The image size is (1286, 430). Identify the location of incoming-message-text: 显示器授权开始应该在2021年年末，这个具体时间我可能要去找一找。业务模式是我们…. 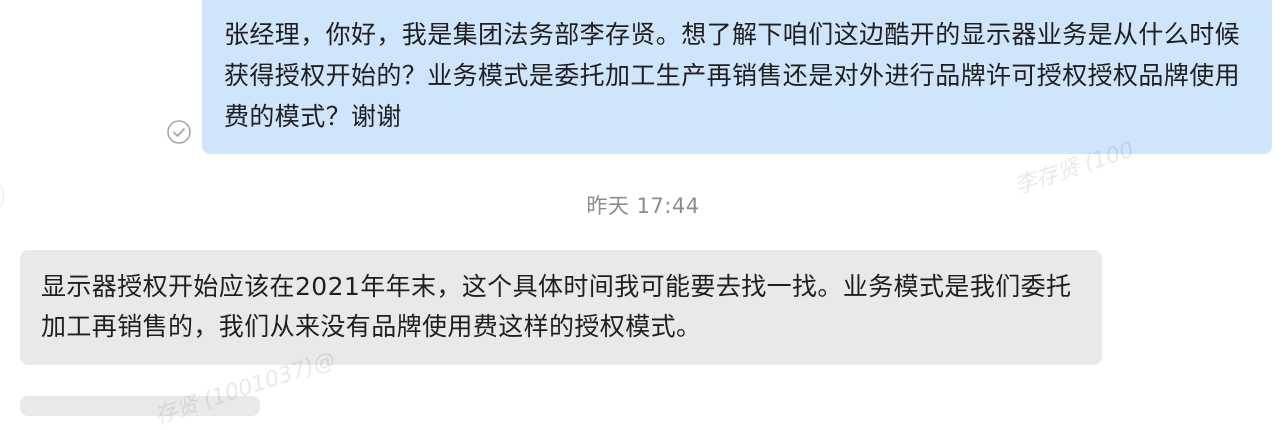
(556, 306).